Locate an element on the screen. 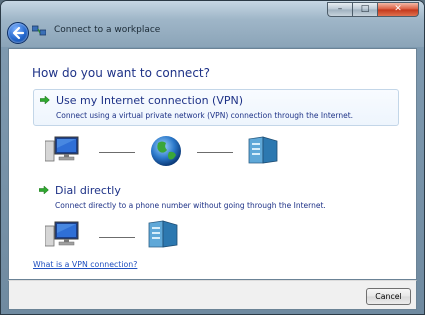 The image size is (425, 315). footer-bar: Cancel is located at coordinates (212, 295).